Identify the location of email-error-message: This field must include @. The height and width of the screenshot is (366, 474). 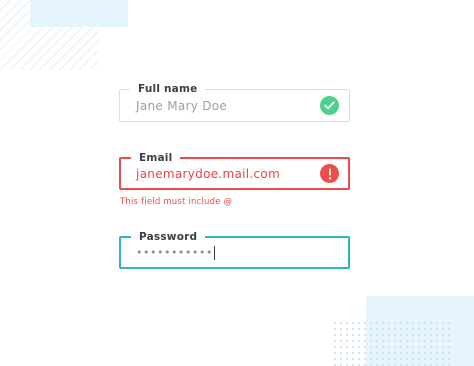
(176, 202).